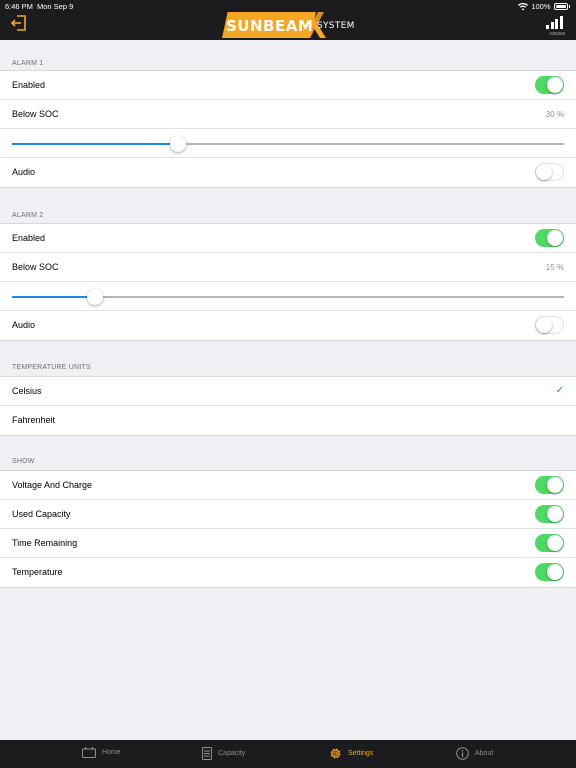 This screenshot has width=576, height=768. I want to click on status-date: Mon Sep 9, so click(55, 6).